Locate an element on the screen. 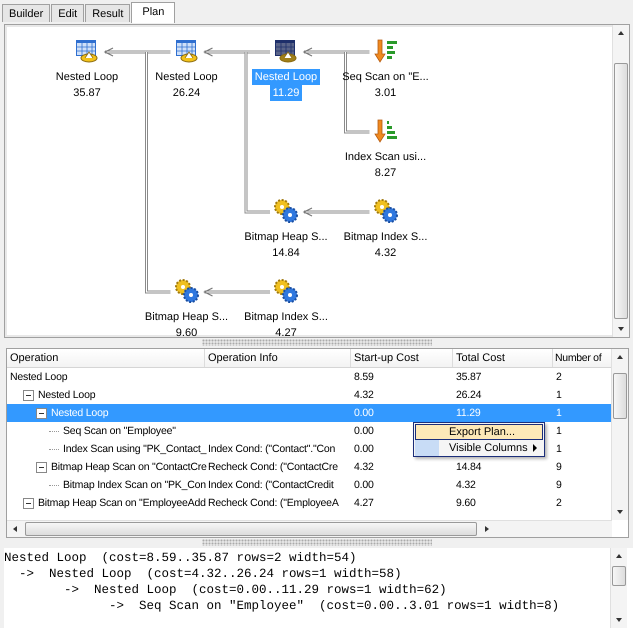  table-cell: Bitmap Heap Scan on "ContactCre is located at coordinates (129, 467).